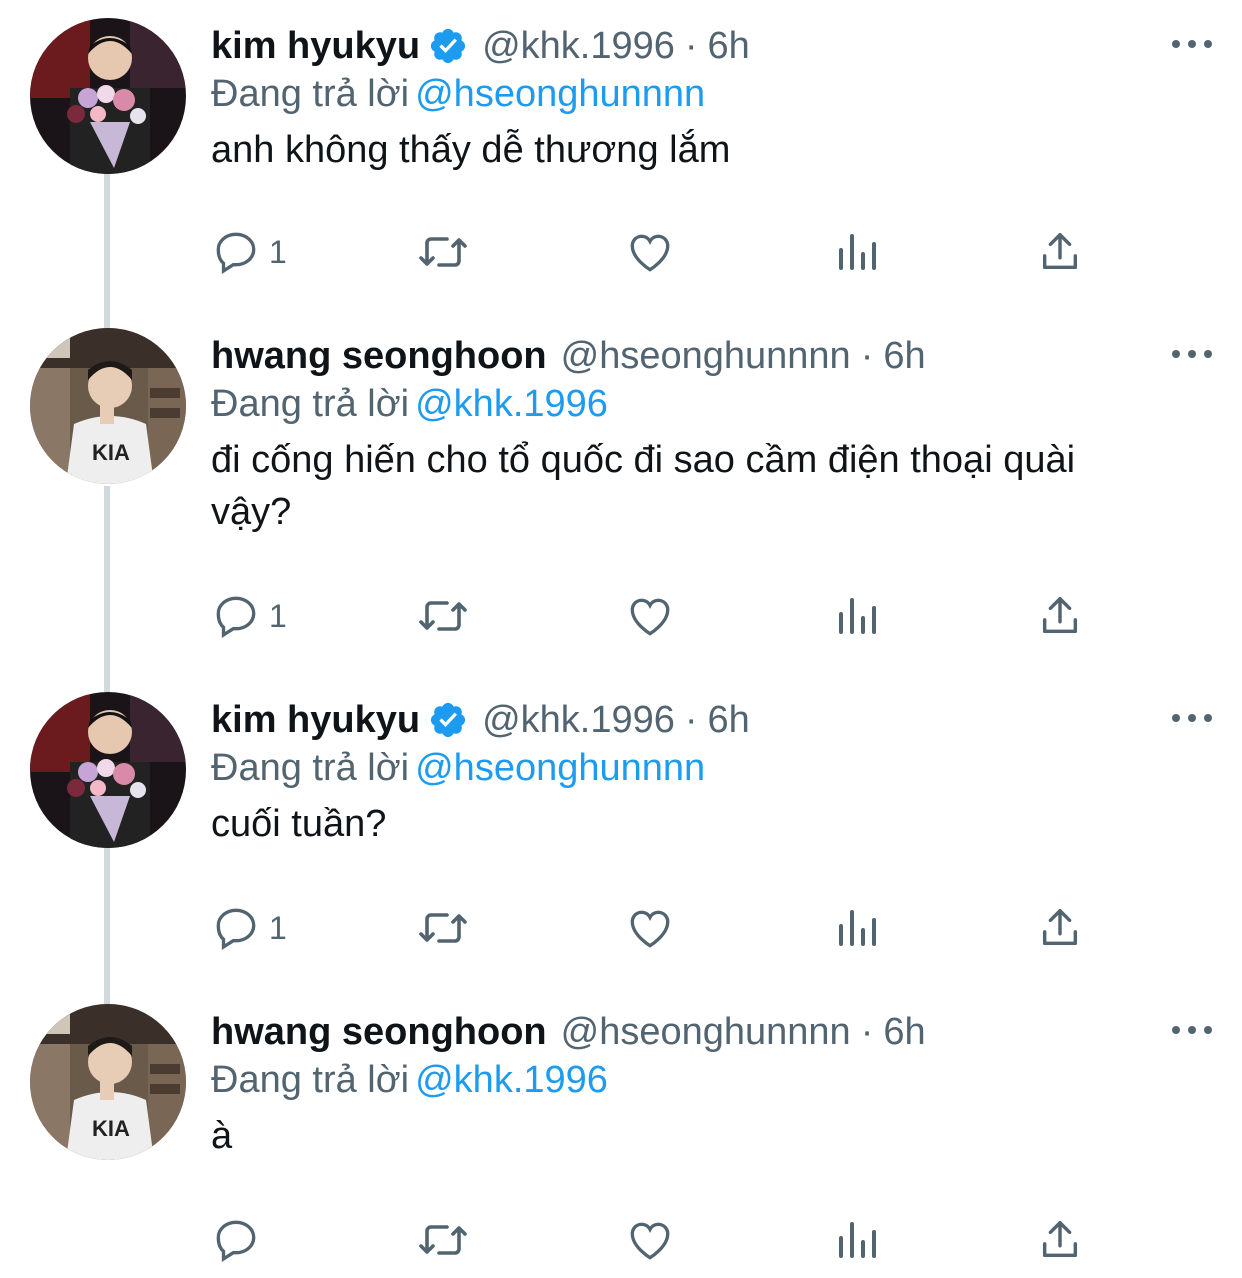  What do you see at coordinates (222, 1136) in the screenshot?
I see `tweet-text: à` at bounding box center [222, 1136].